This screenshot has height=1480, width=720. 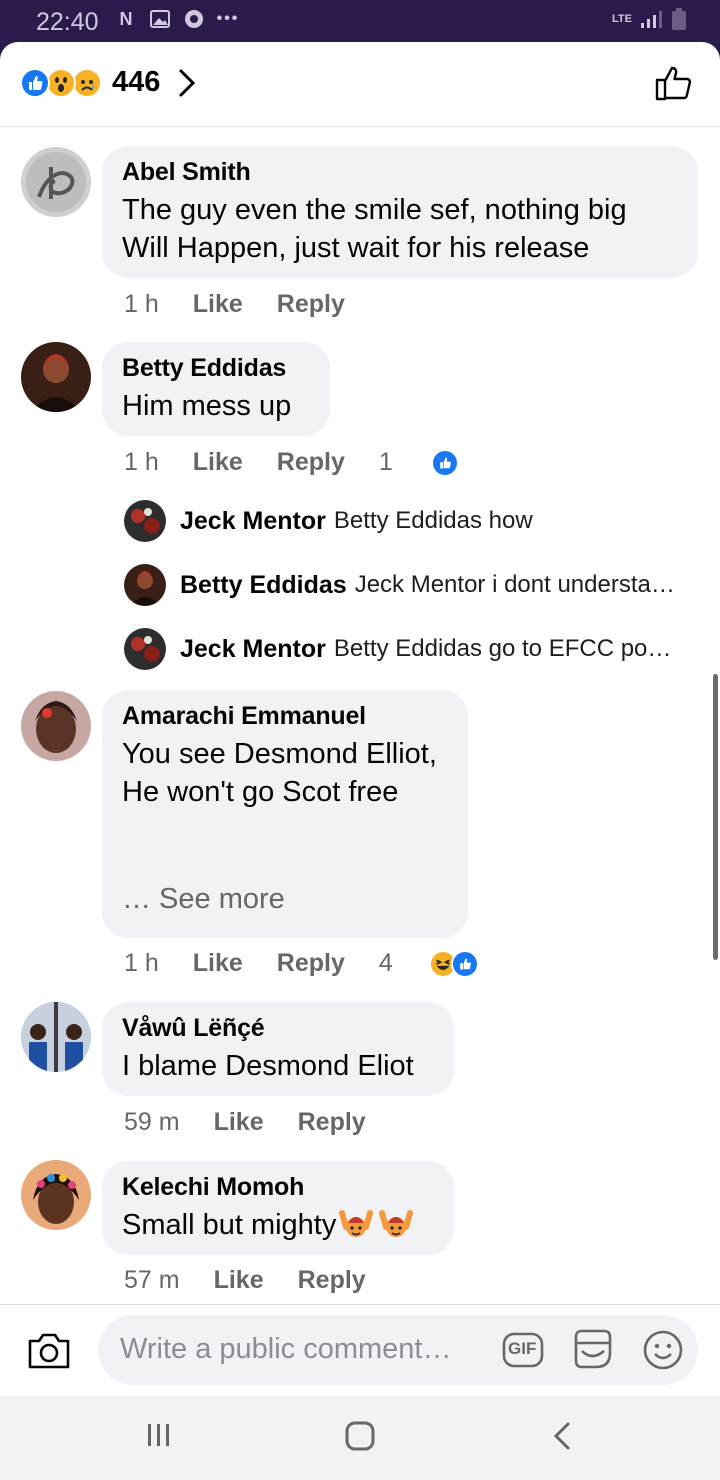 I want to click on comment-meta: 1 h Like Reply, so click(x=234, y=304).